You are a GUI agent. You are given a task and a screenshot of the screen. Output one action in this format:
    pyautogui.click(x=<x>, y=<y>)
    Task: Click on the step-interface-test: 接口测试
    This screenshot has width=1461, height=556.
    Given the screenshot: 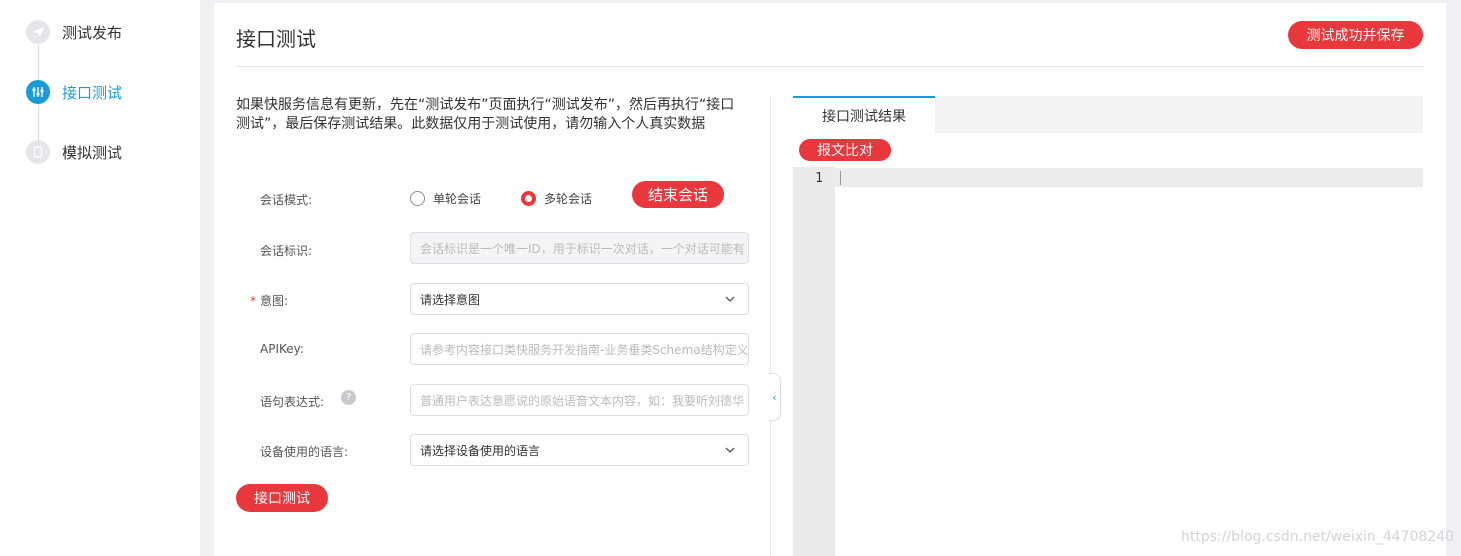 What is the action you would take?
    pyautogui.click(x=74, y=92)
    